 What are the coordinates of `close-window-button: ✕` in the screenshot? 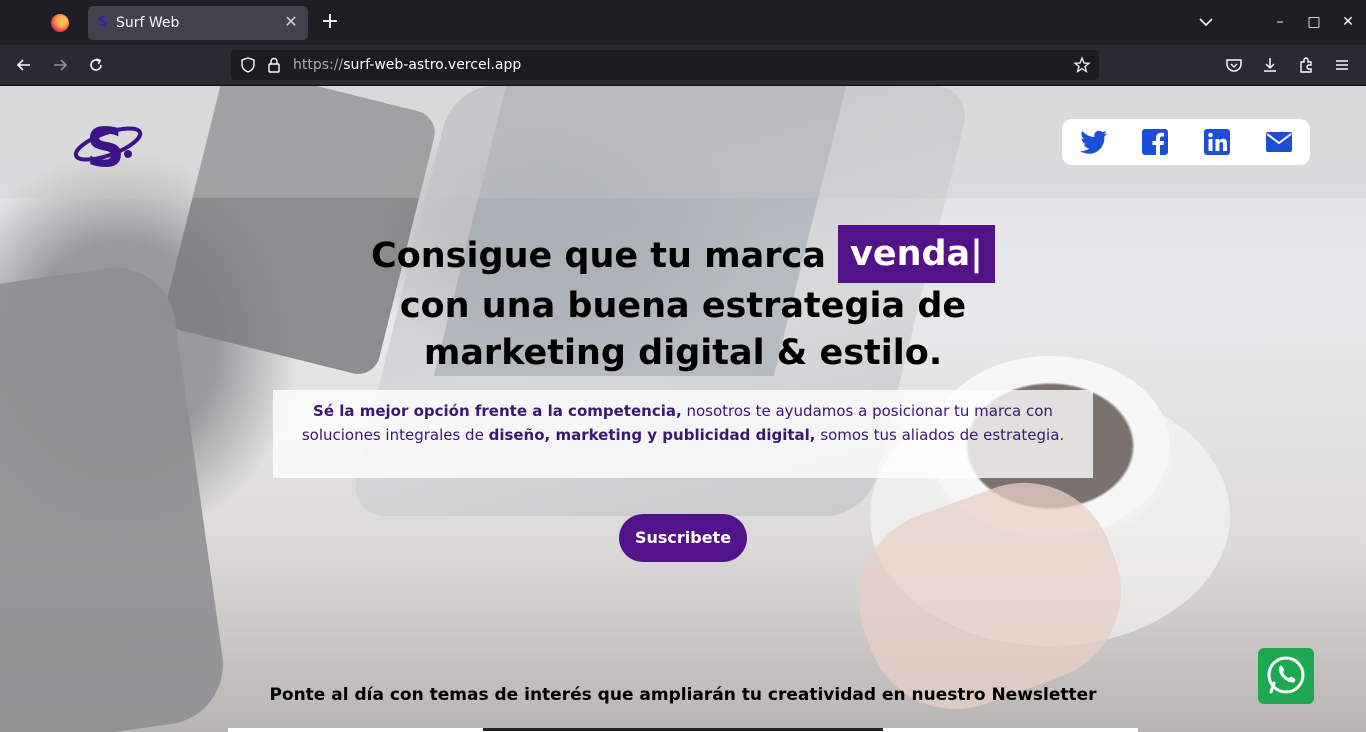 It's located at (1348, 22).